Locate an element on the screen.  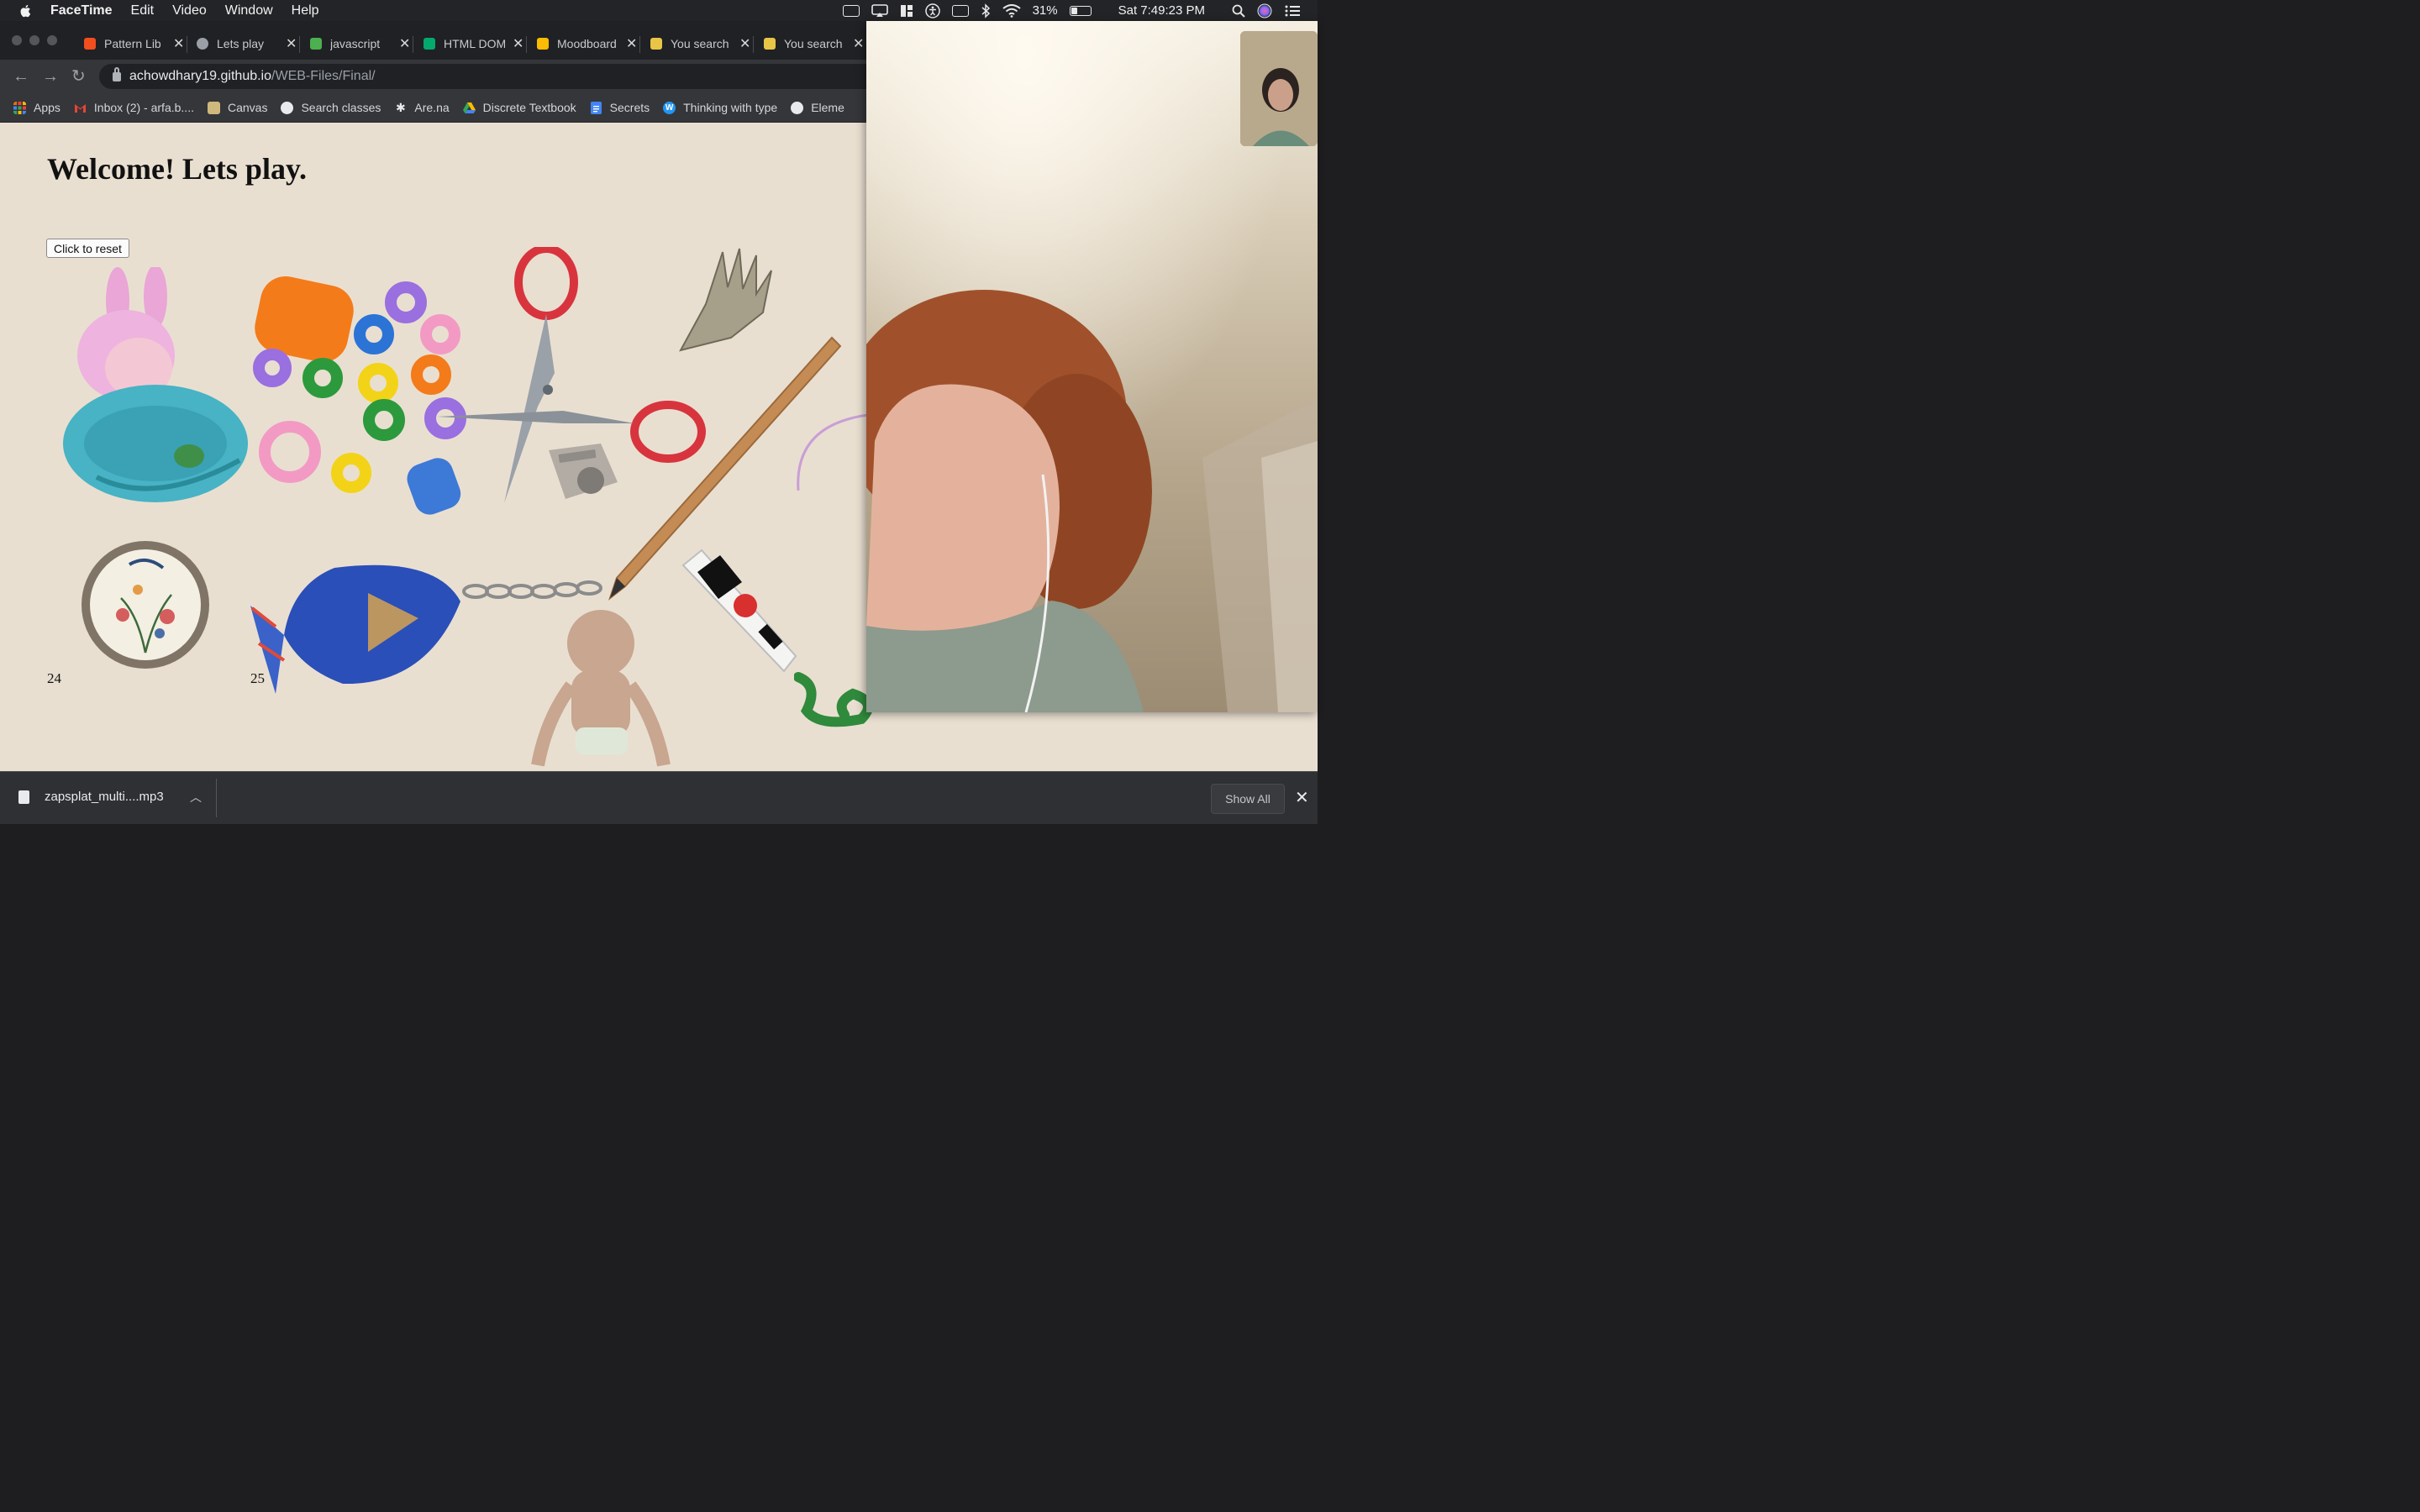
wordpress-icon: W is located at coordinates (669, 107).